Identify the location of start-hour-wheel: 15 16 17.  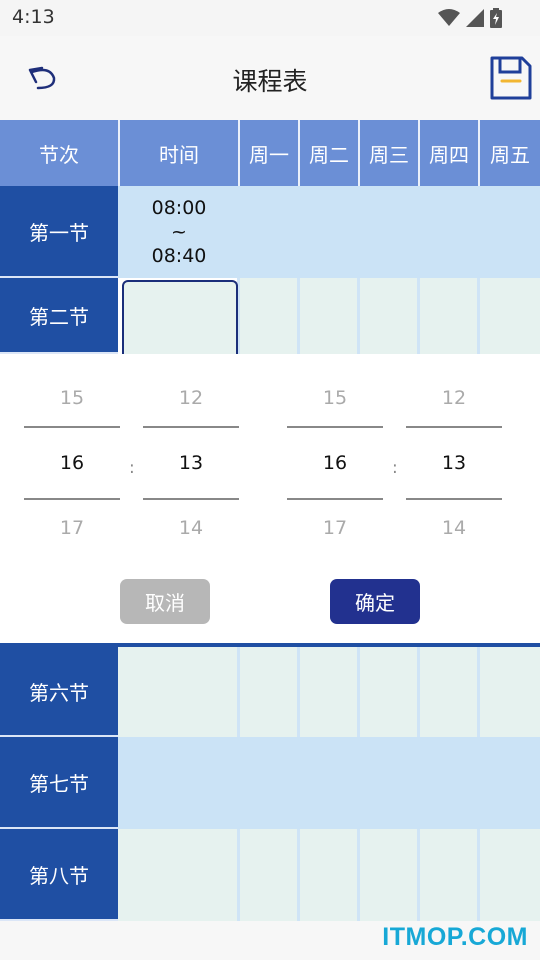
(72, 463).